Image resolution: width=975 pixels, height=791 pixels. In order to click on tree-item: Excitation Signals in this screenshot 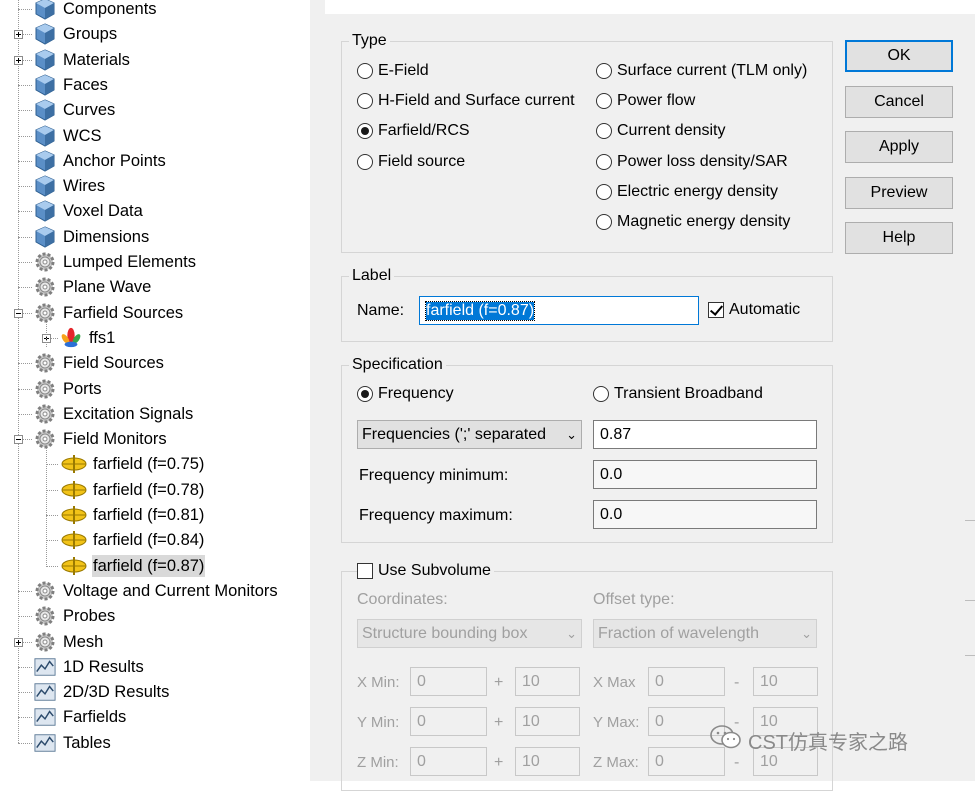, I will do `click(114, 414)`.